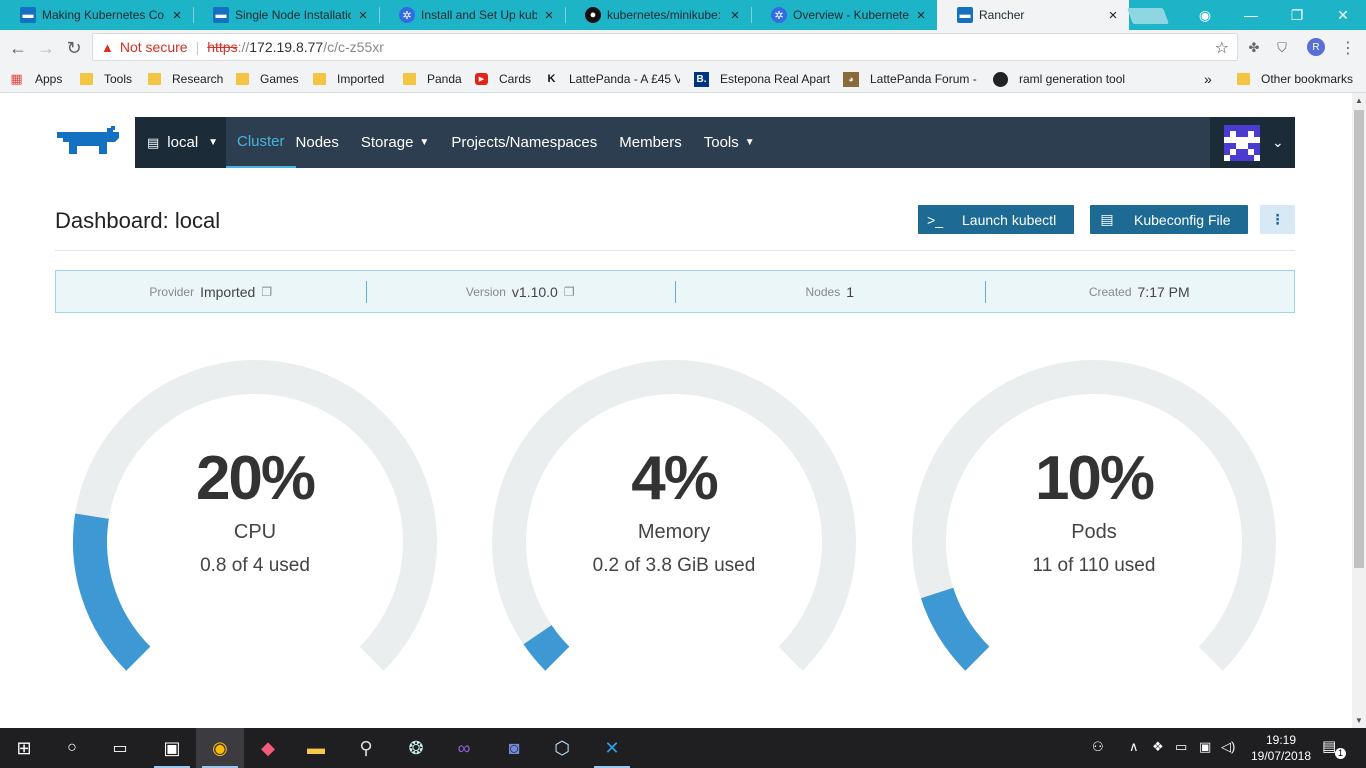 The height and width of the screenshot is (768, 1366). I want to click on close-window-button: ✕, so click(1343, 15).